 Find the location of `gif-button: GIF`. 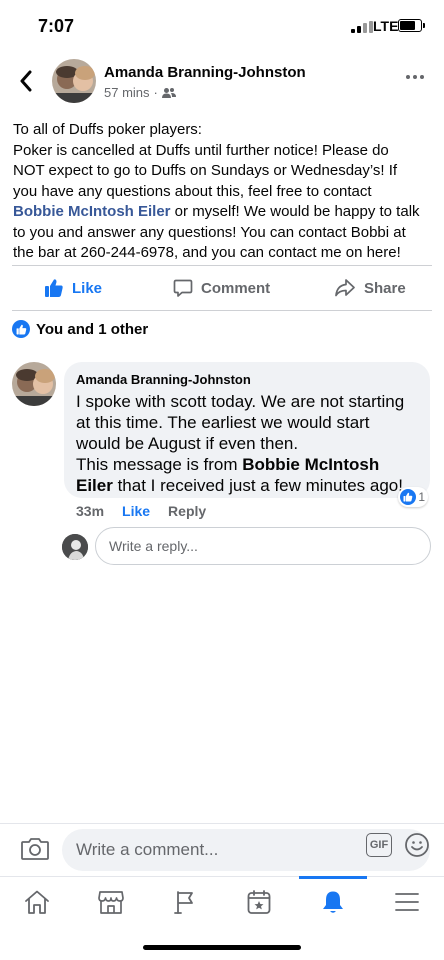

gif-button: GIF is located at coordinates (379, 845).